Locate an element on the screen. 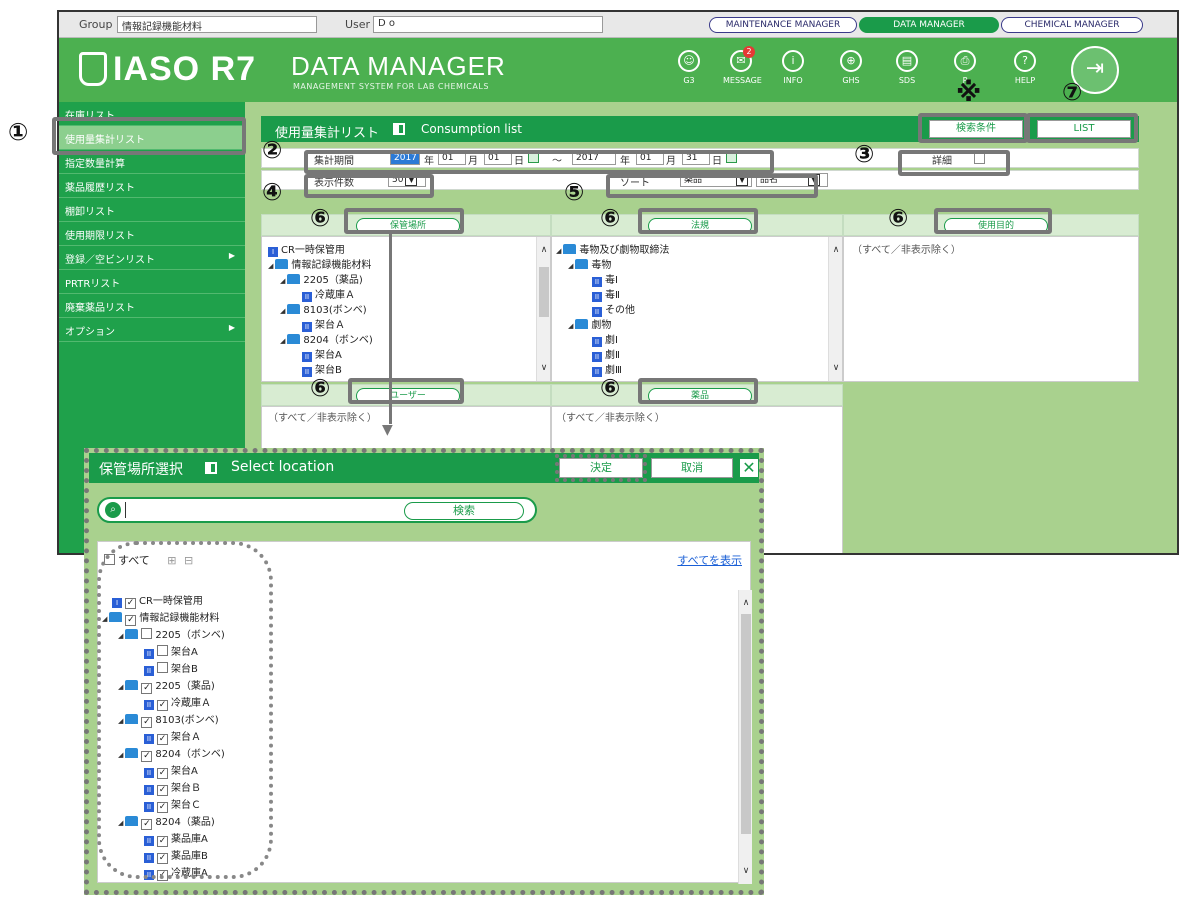 This screenshot has height=897, width=1179. tree-item: ◢ 8103(ボンベ) is located at coordinates (323, 308).